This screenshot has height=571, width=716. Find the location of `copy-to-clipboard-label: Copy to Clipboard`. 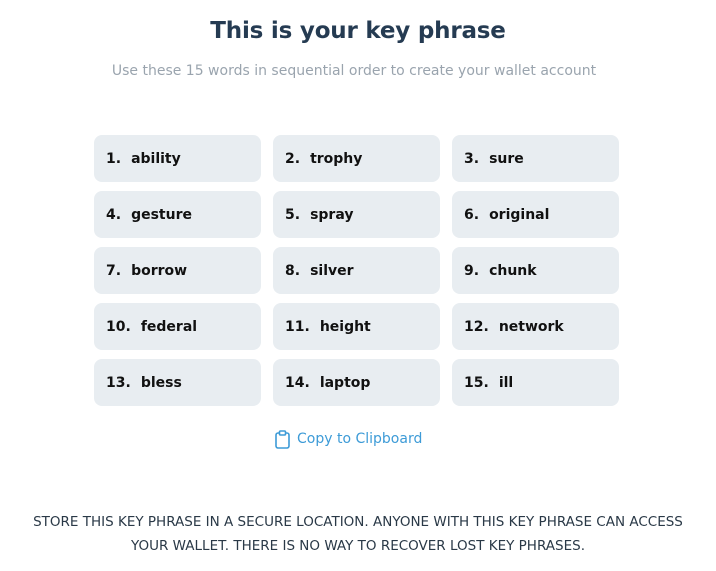

copy-to-clipboard-label: Copy to Clipboard is located at coordinates (360, 439).